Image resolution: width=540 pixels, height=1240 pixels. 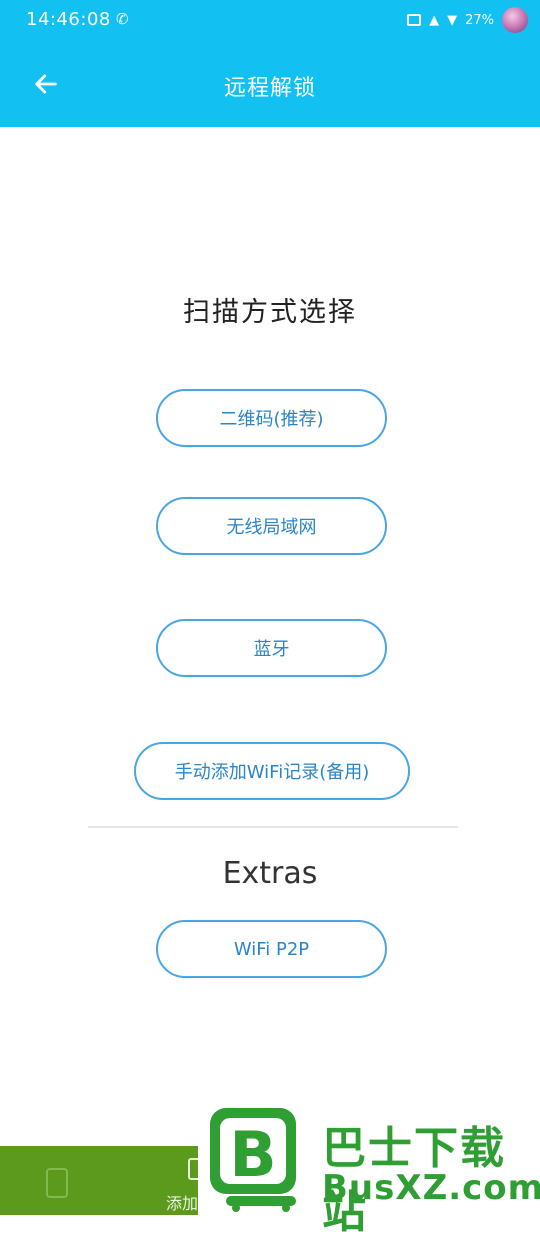 What do you see at coordinates (270, 20) in the screenshot?
I see `status-bar: 14:46:08 ✆ ▲ ▼ 27%` at bounding box center [270, 20].